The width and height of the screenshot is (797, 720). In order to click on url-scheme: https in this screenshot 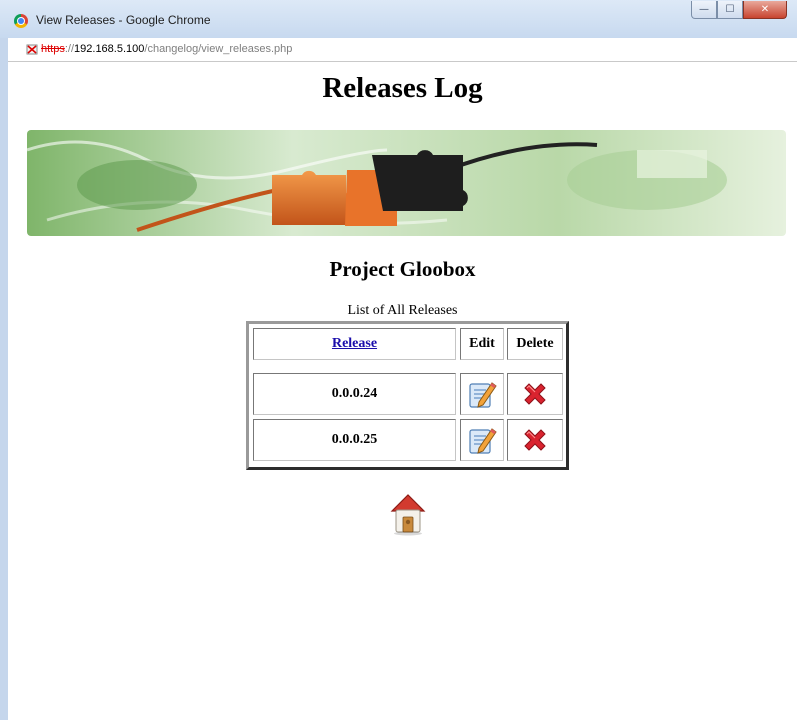, I will do `click(53, 49)`.